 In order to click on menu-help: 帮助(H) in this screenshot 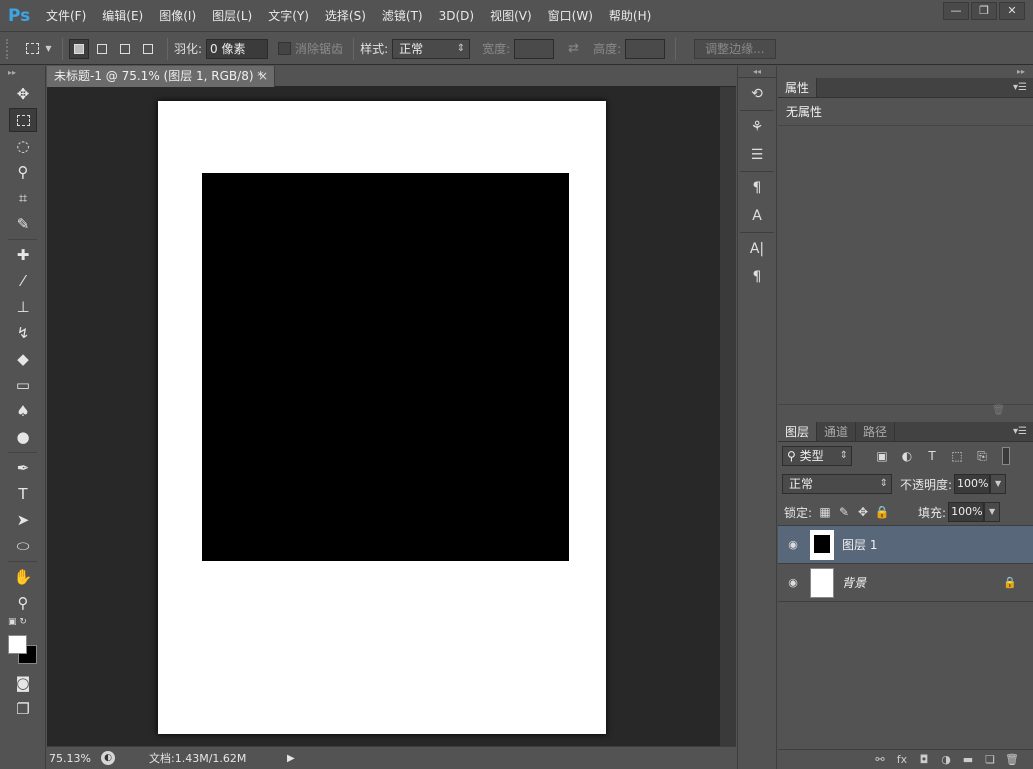, I will do `click(630, 16)`.